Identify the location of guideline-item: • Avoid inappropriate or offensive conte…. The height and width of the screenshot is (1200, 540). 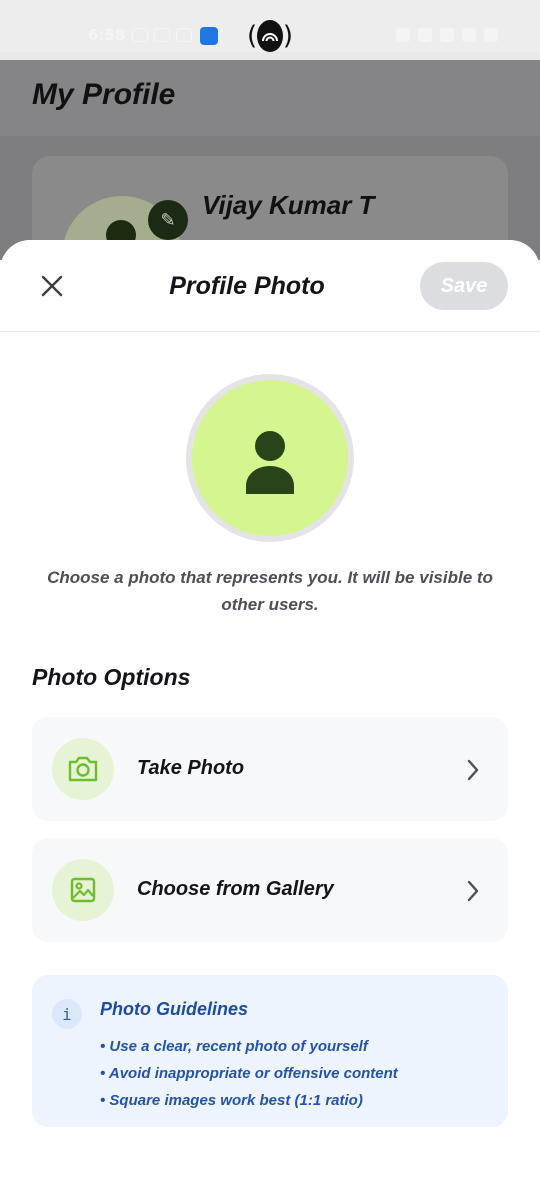
(249, 1073).